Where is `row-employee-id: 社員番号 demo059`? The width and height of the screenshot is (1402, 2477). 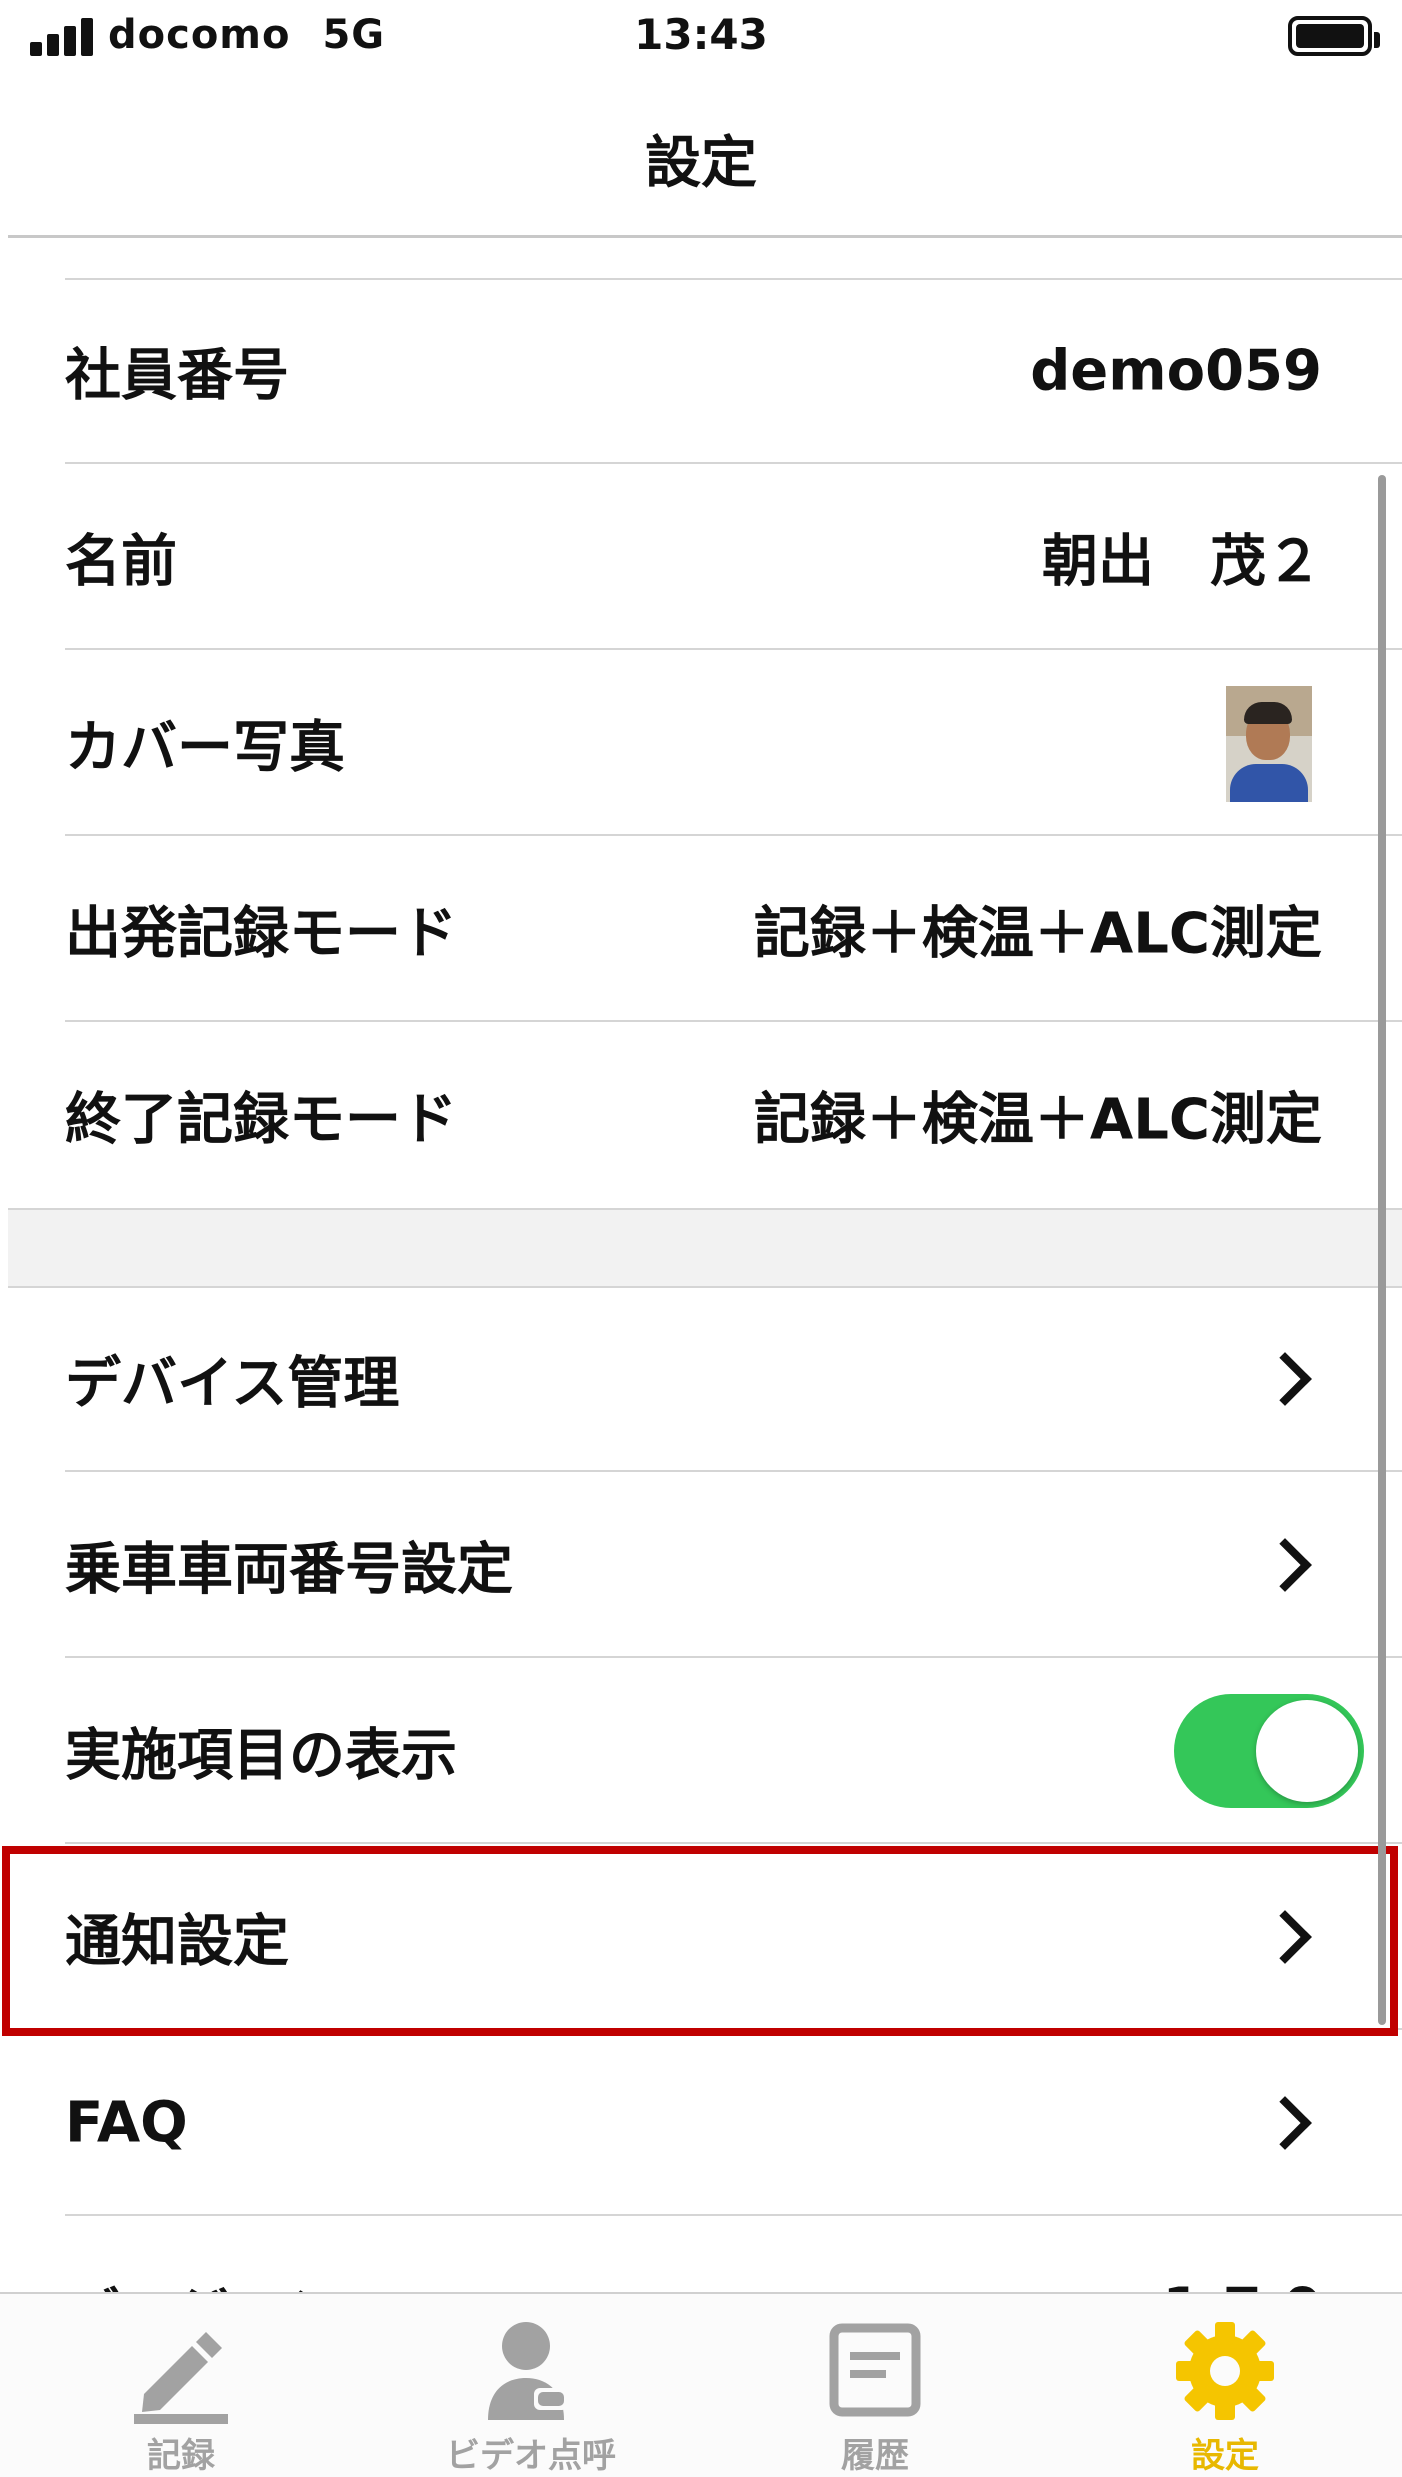 row-employee-id: 社員番号 demo059 is located at coordinates (701, 371).